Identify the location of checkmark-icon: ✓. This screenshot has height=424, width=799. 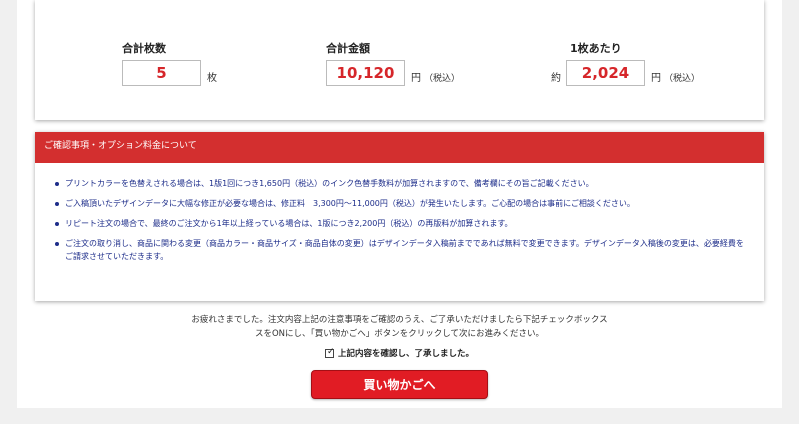
(330, 351).